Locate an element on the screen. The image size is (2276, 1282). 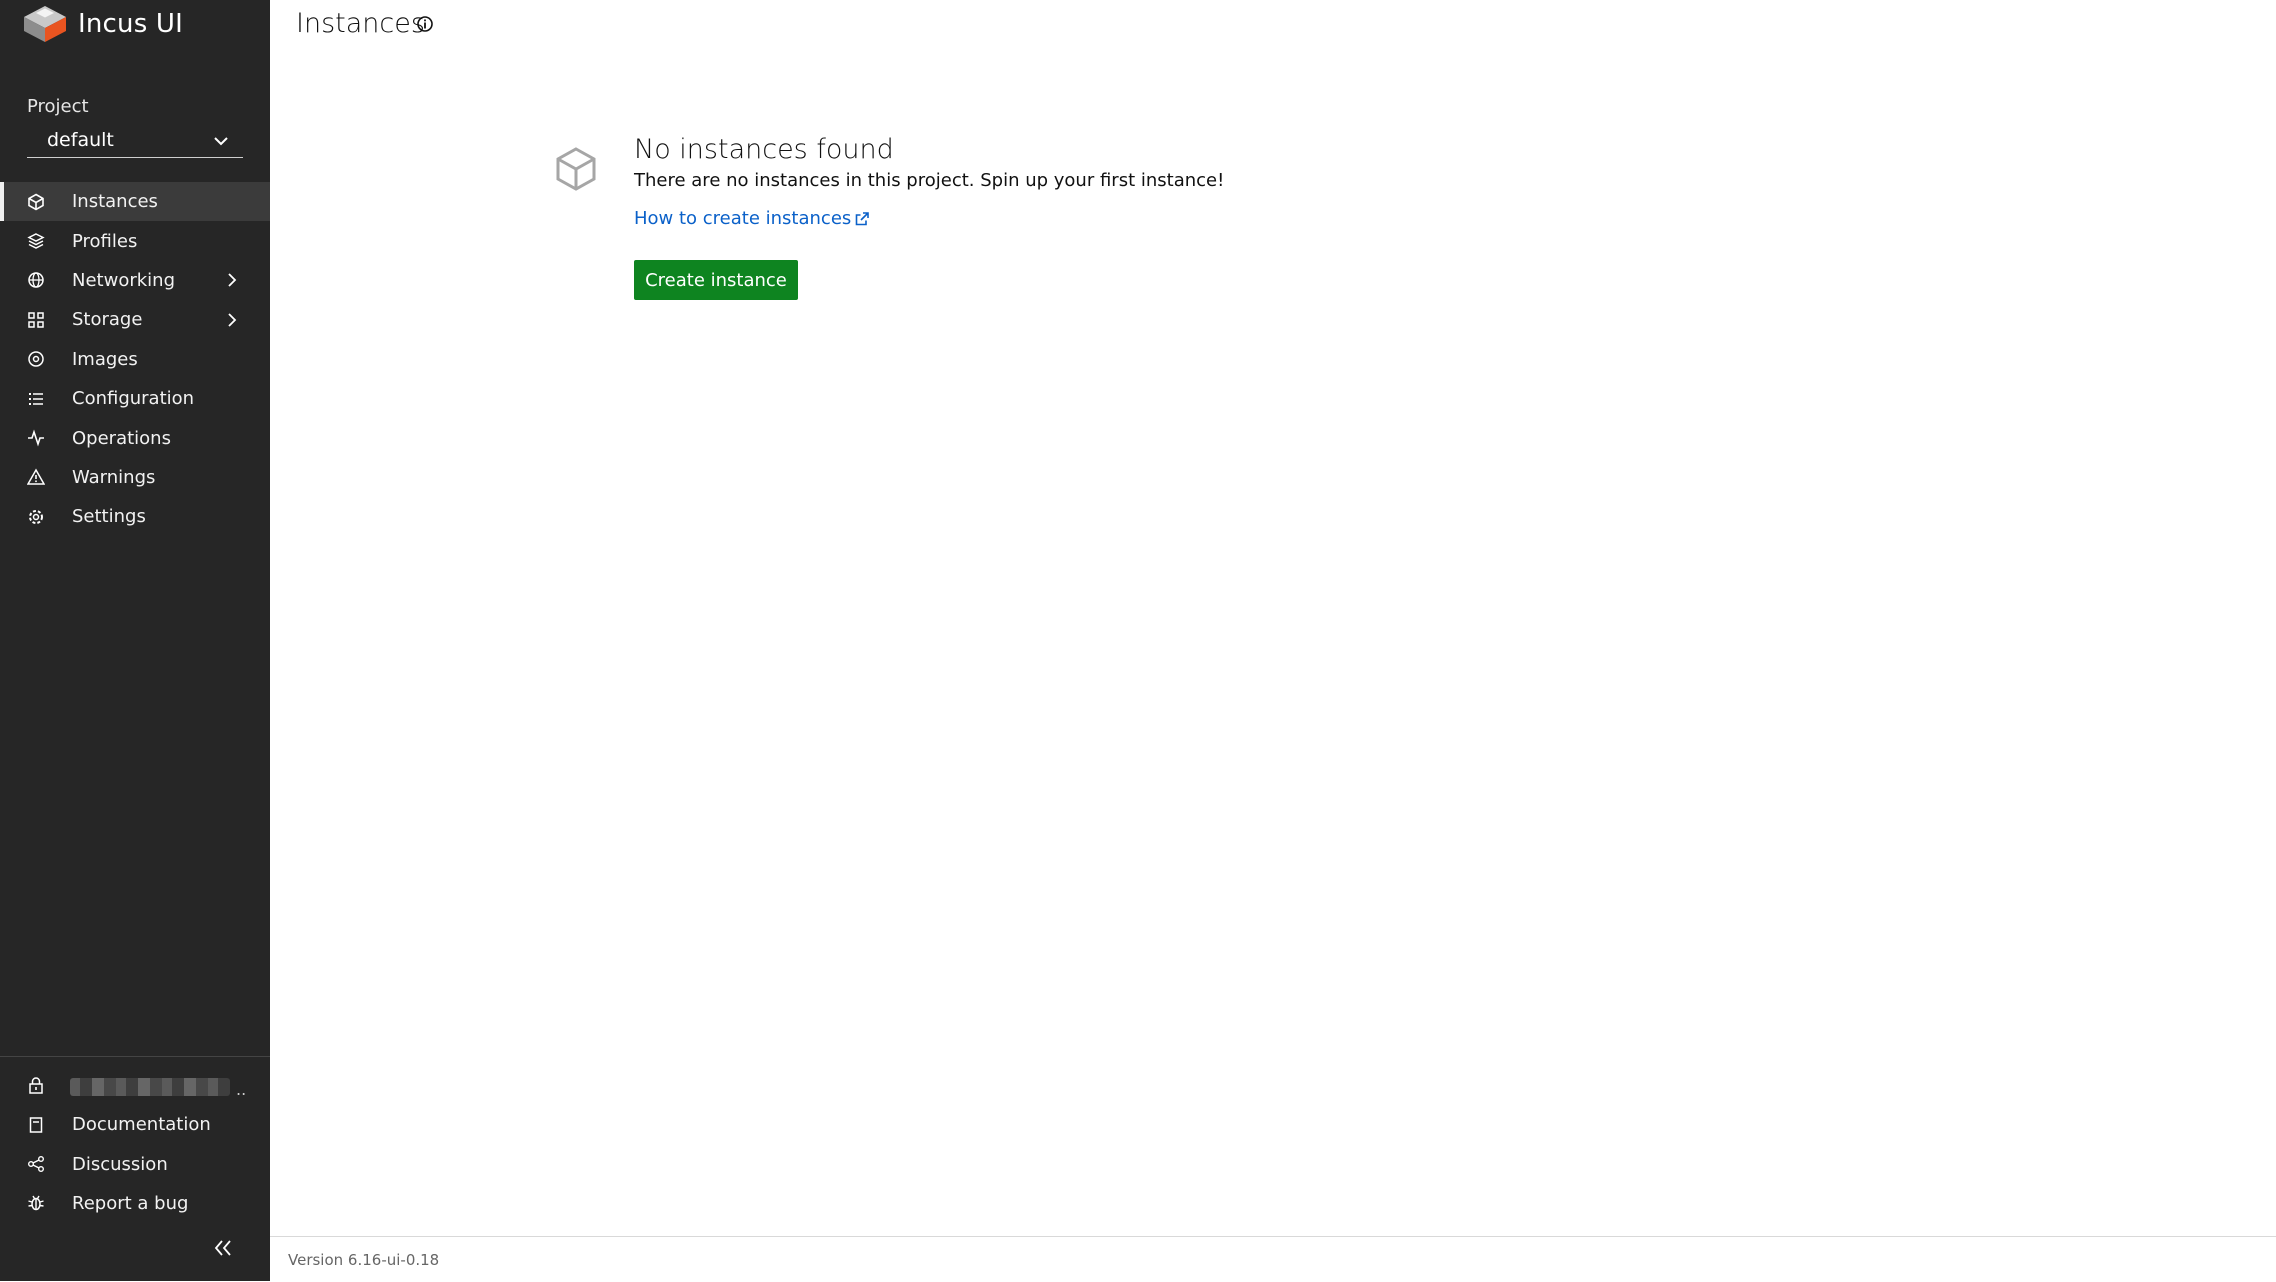
sidebar-item-label: Warnings is located at coordinates (114, 477).